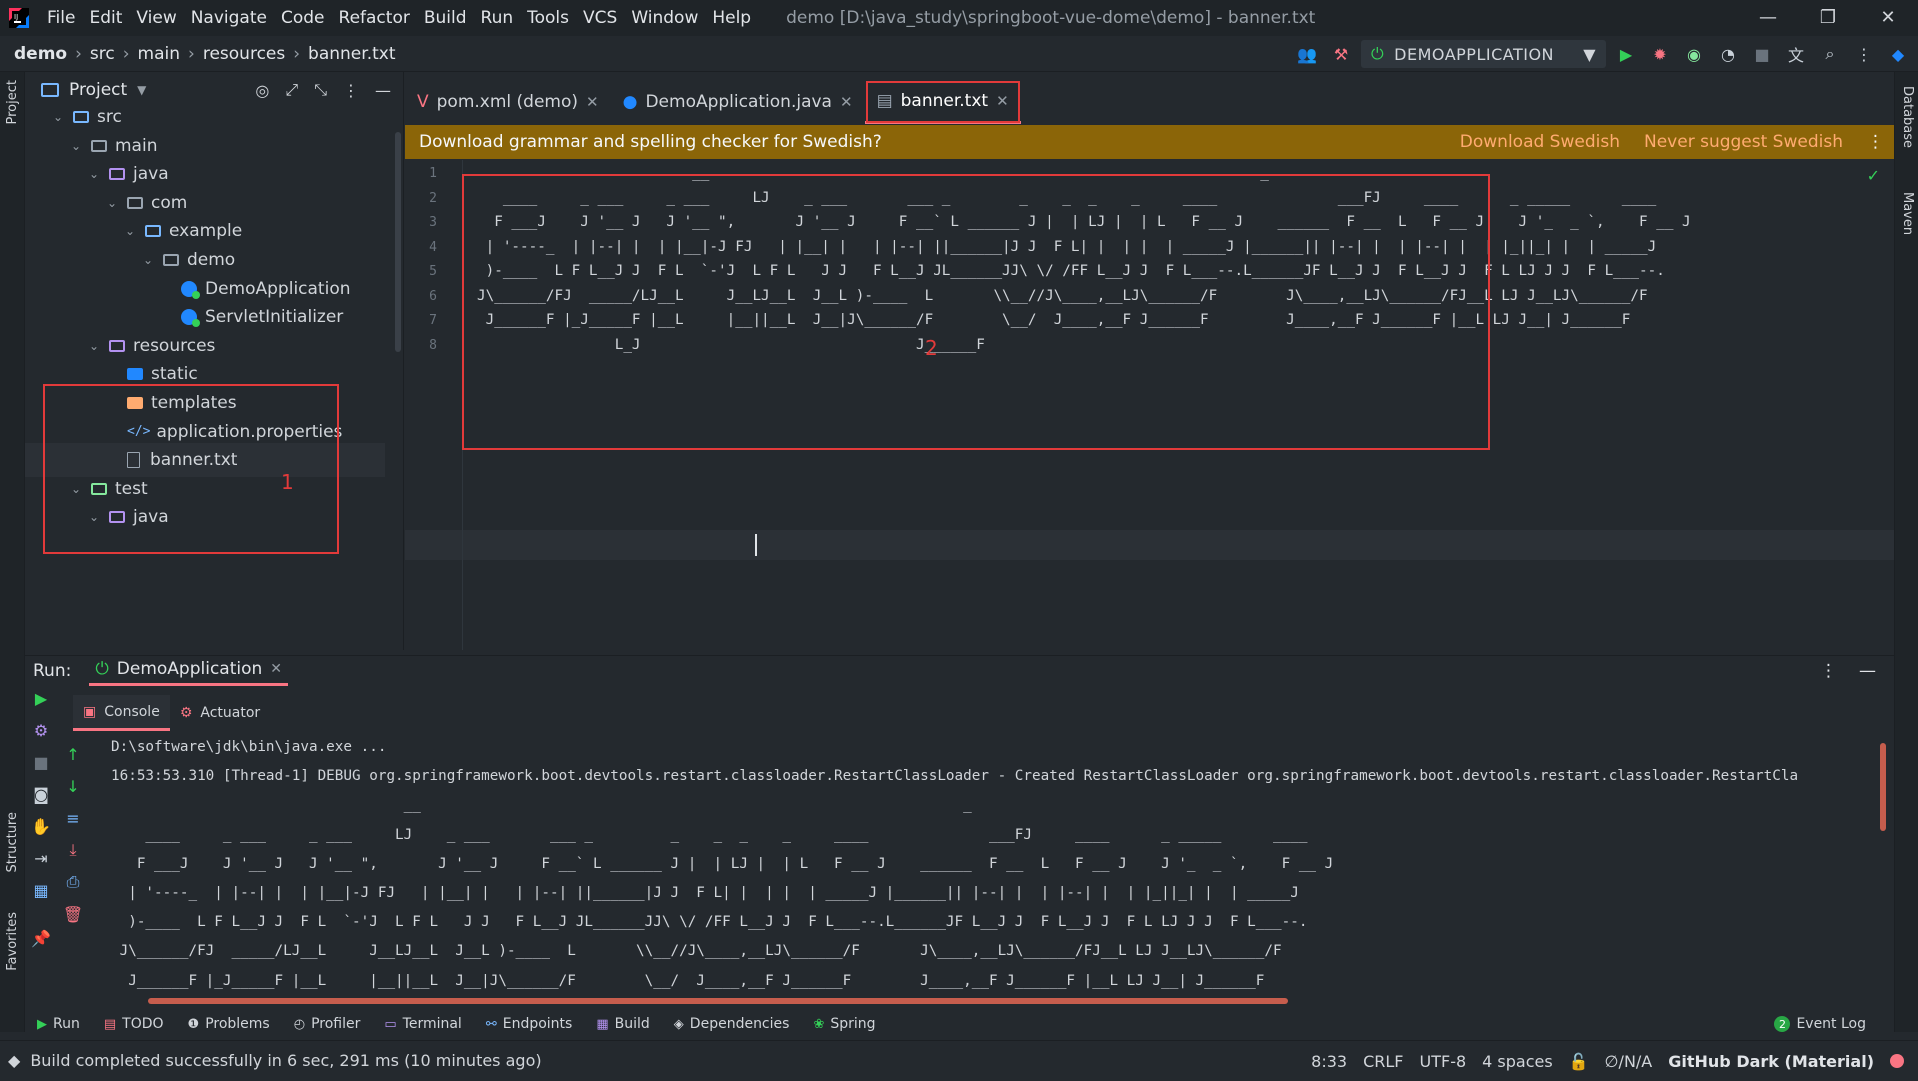  Describe the element at coordinates (40, 54) in the screenshot. I see `breadcrumb-item: demo` at that location.